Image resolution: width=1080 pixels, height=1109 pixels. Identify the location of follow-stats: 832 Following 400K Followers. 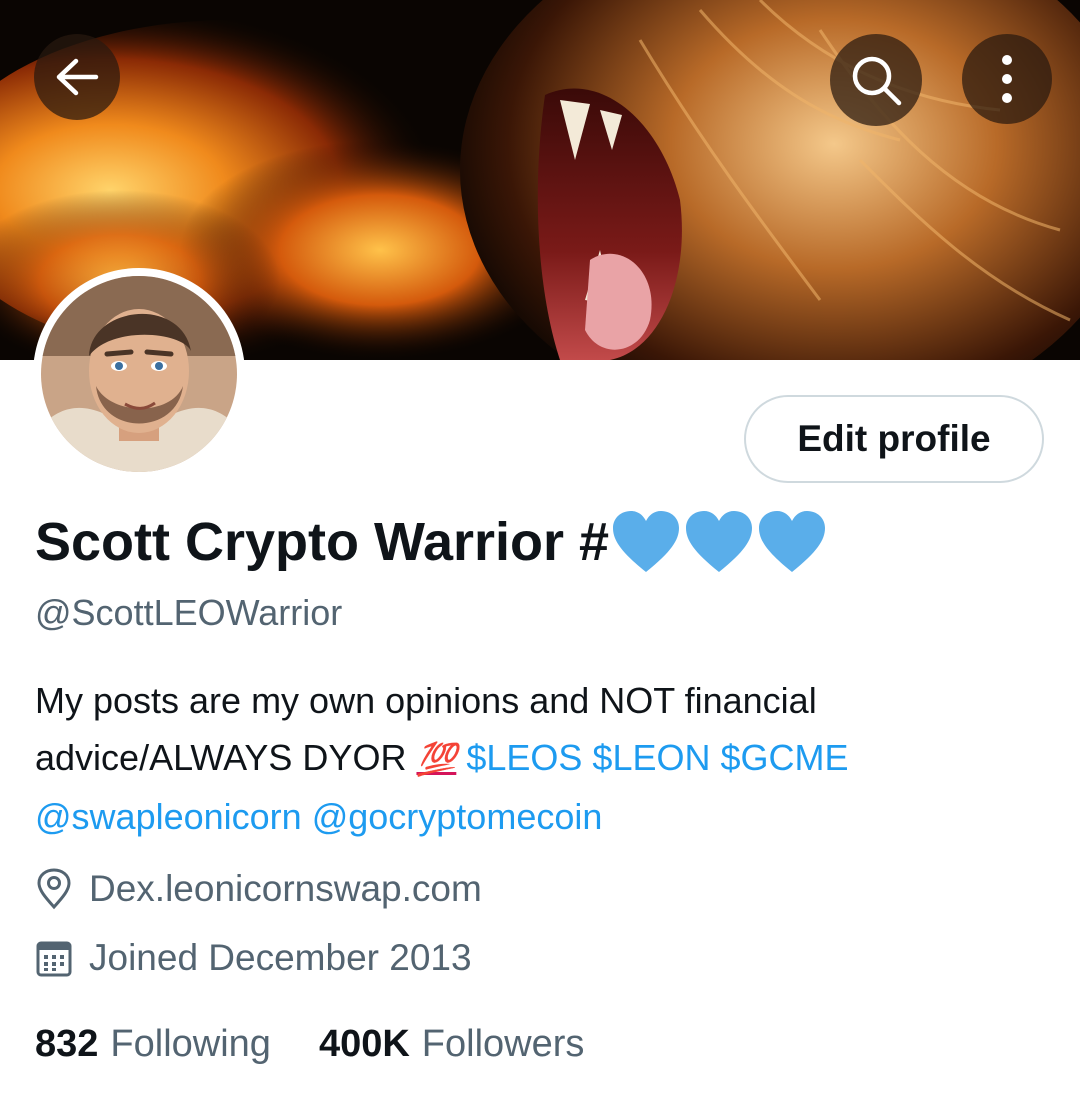
(309, 1044).